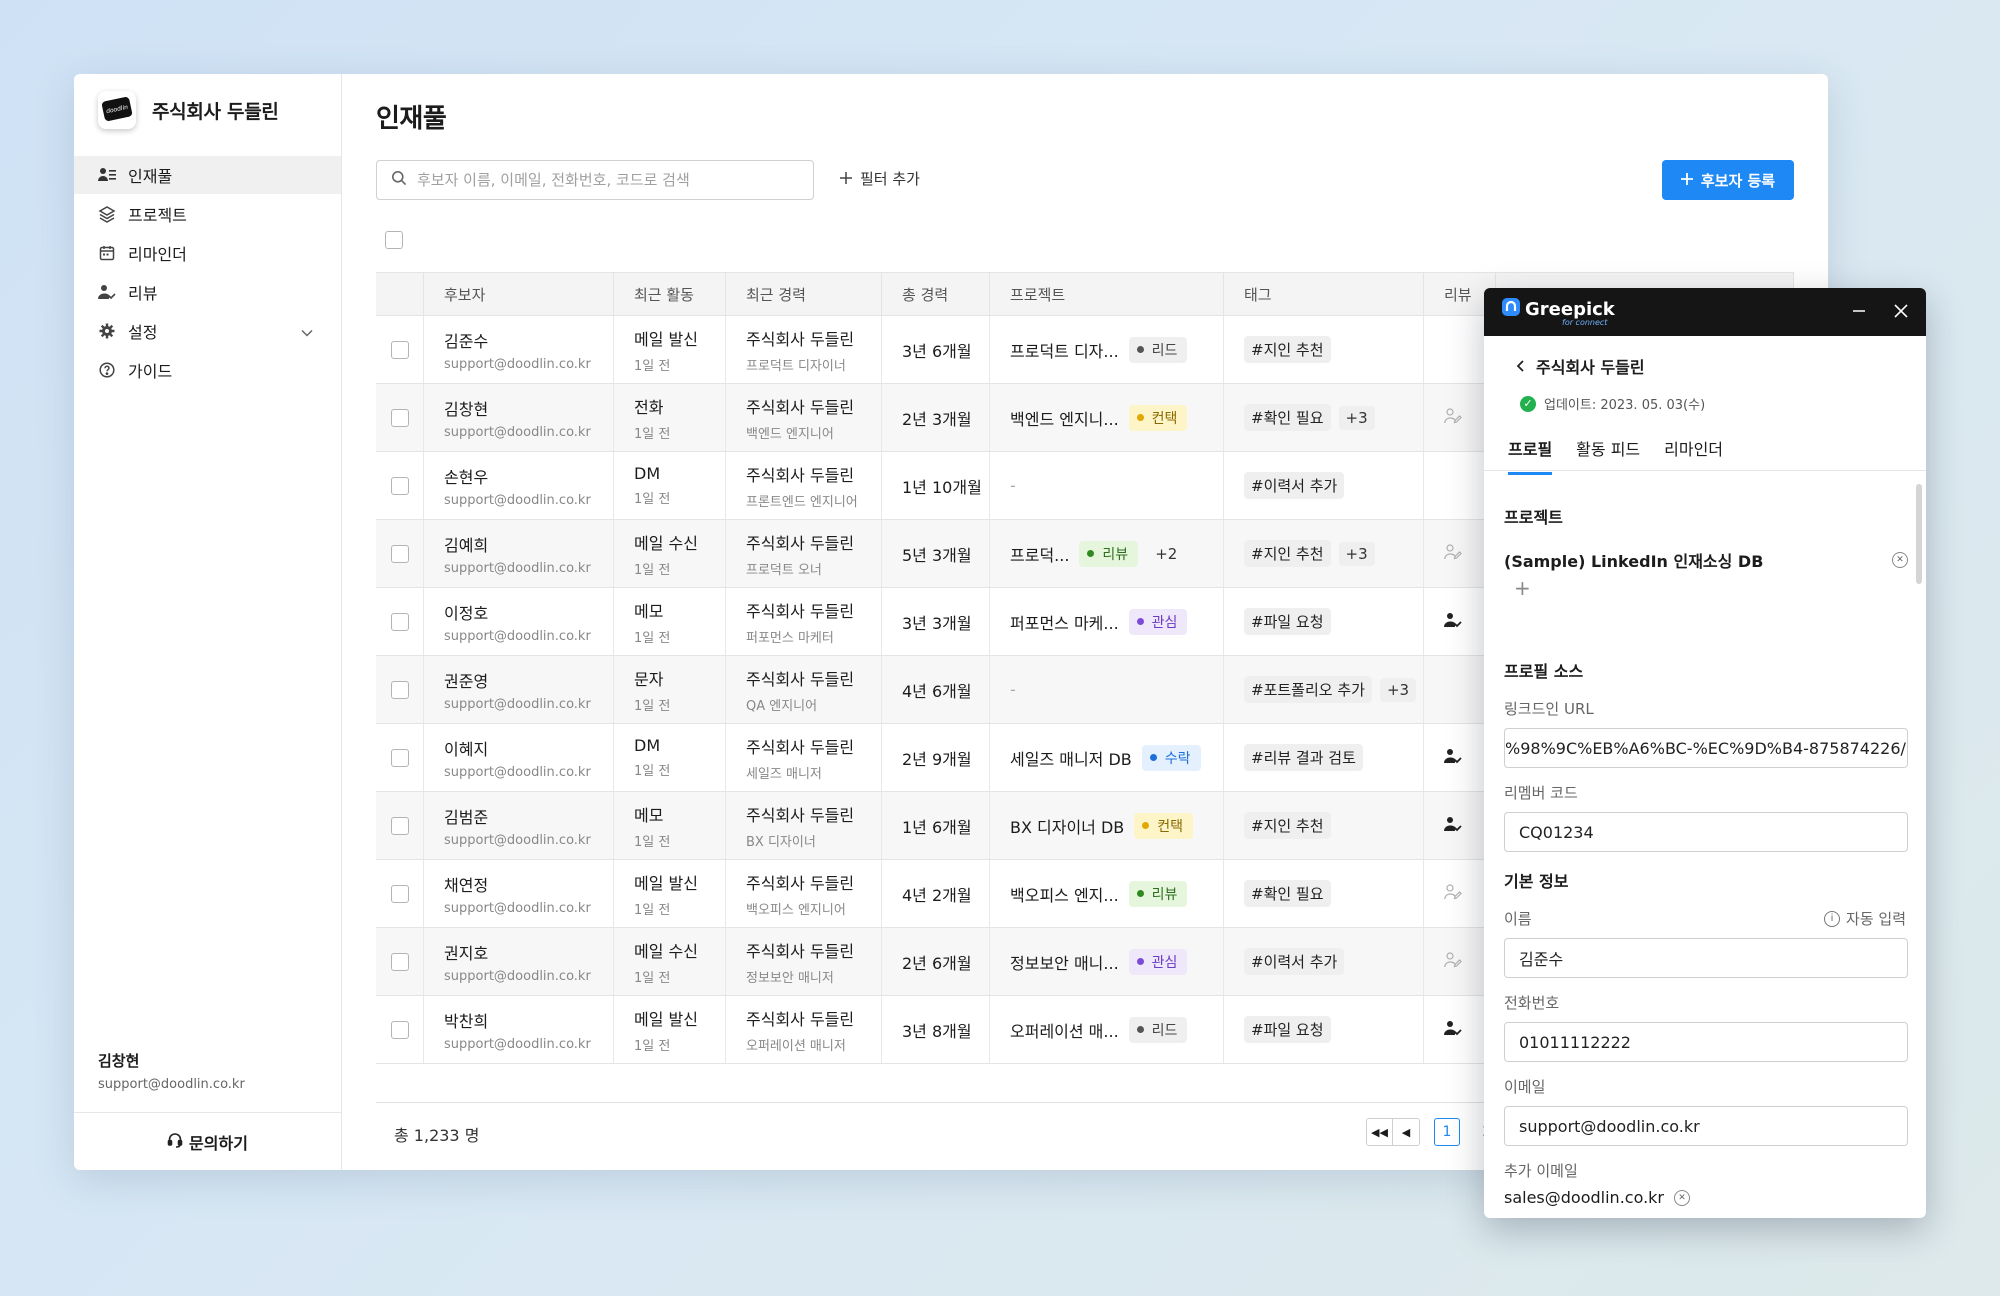 The image size is (2000, 1296). Describe the element at coordinates (517, 612) in the screenshot. I see `candidate-name: 이정호` at that location.